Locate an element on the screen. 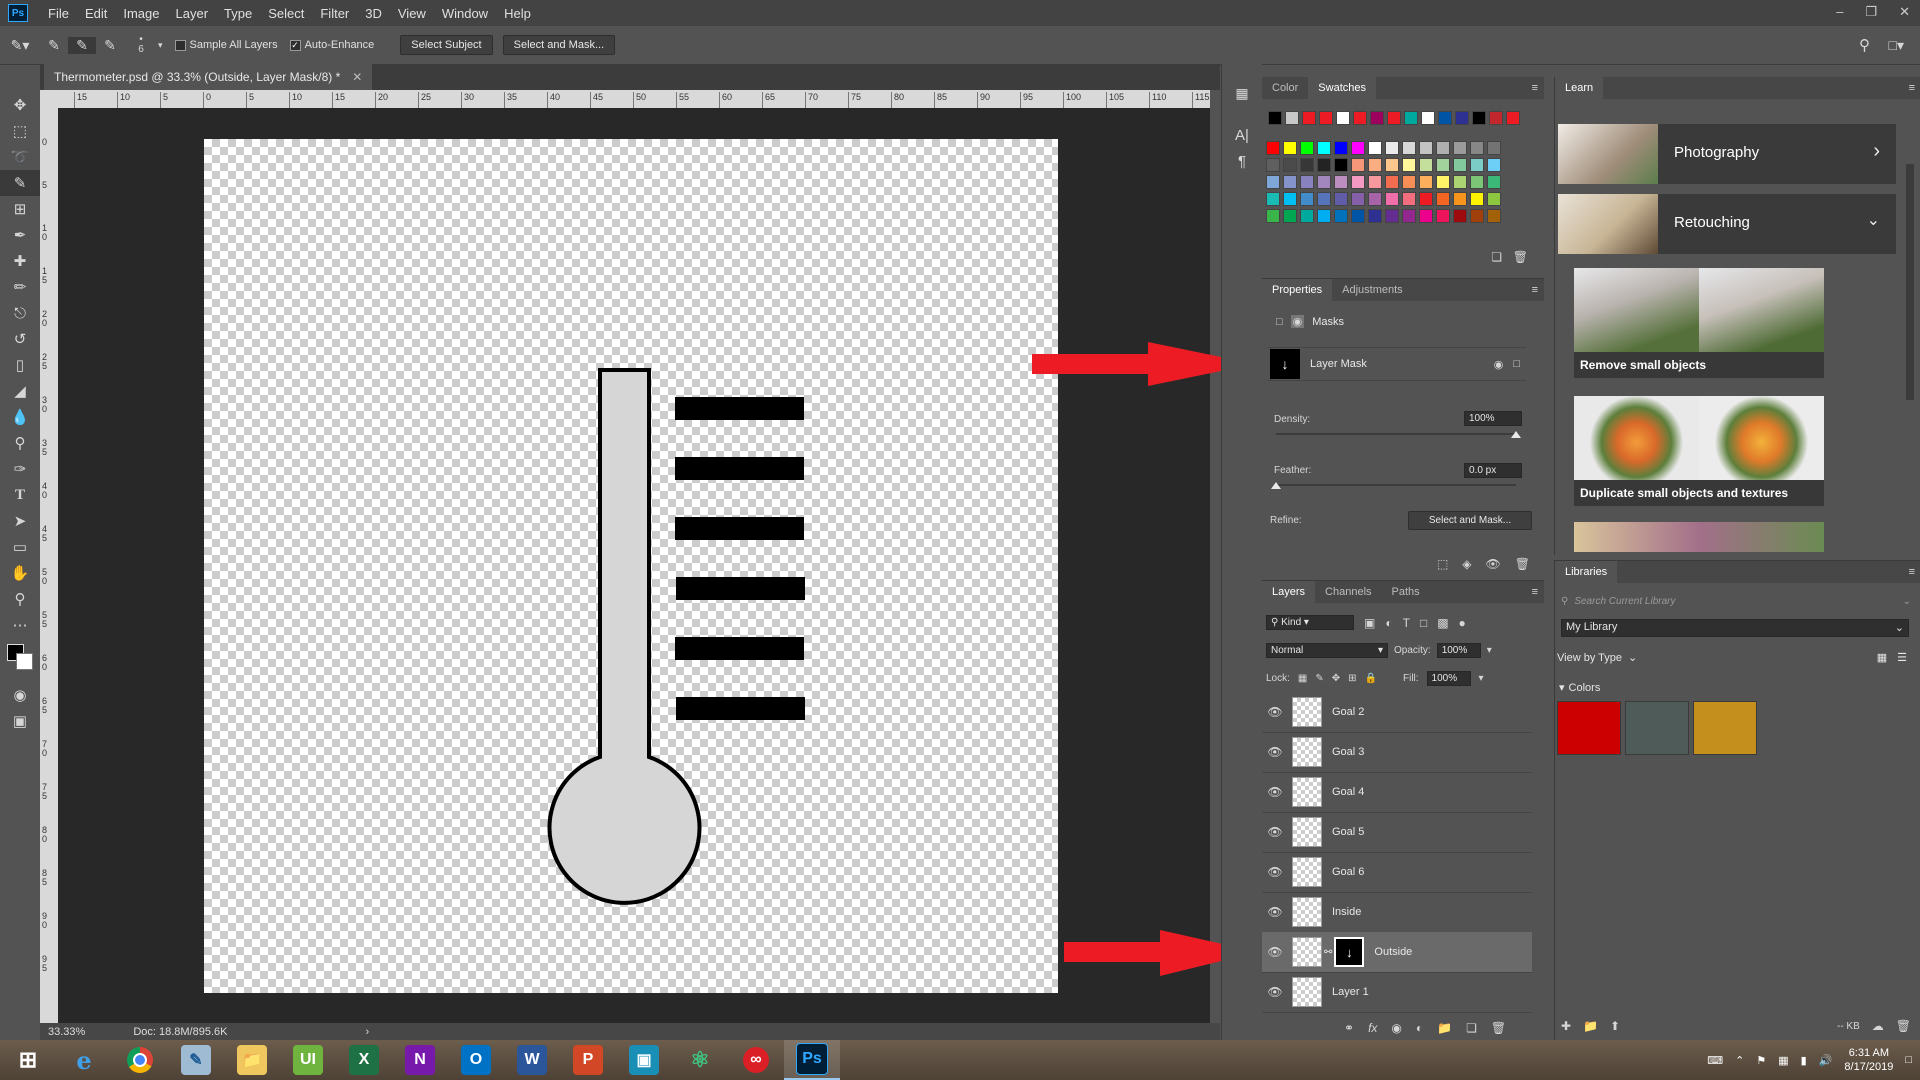  learn-card-partial is located at coordinates (1699, 537).